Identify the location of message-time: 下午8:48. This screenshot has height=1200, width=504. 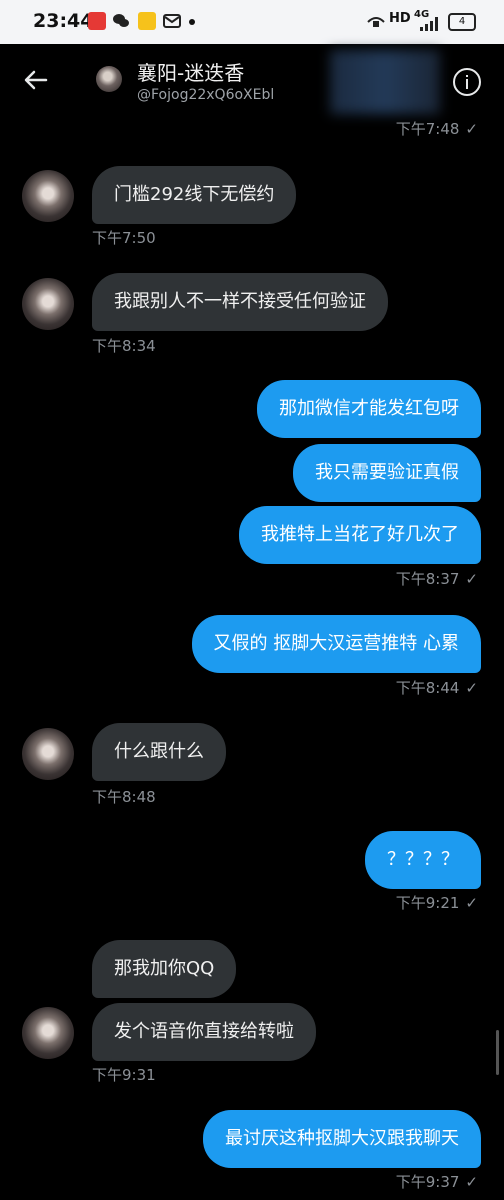
(124, 797).